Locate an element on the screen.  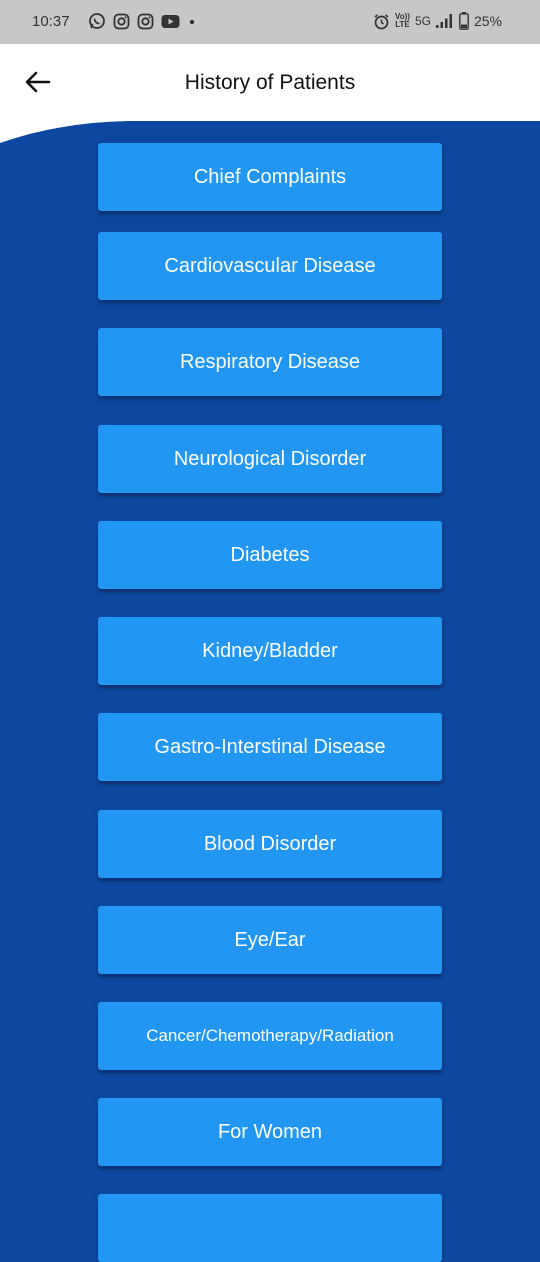
page-title: History of Patients is located at coordinates (270, 82).